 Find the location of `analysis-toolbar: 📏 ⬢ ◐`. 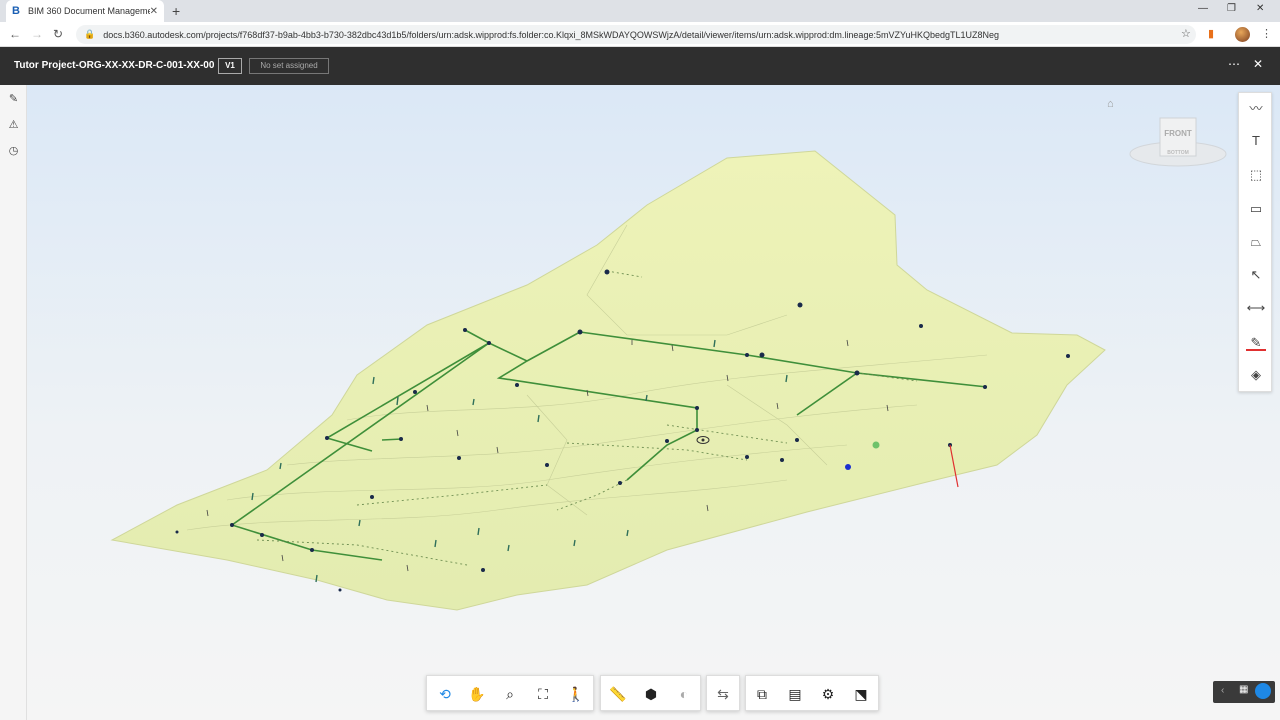

analysis-toolbar: 📏 ⬢ ◐ is located at coordinates (650, 693).